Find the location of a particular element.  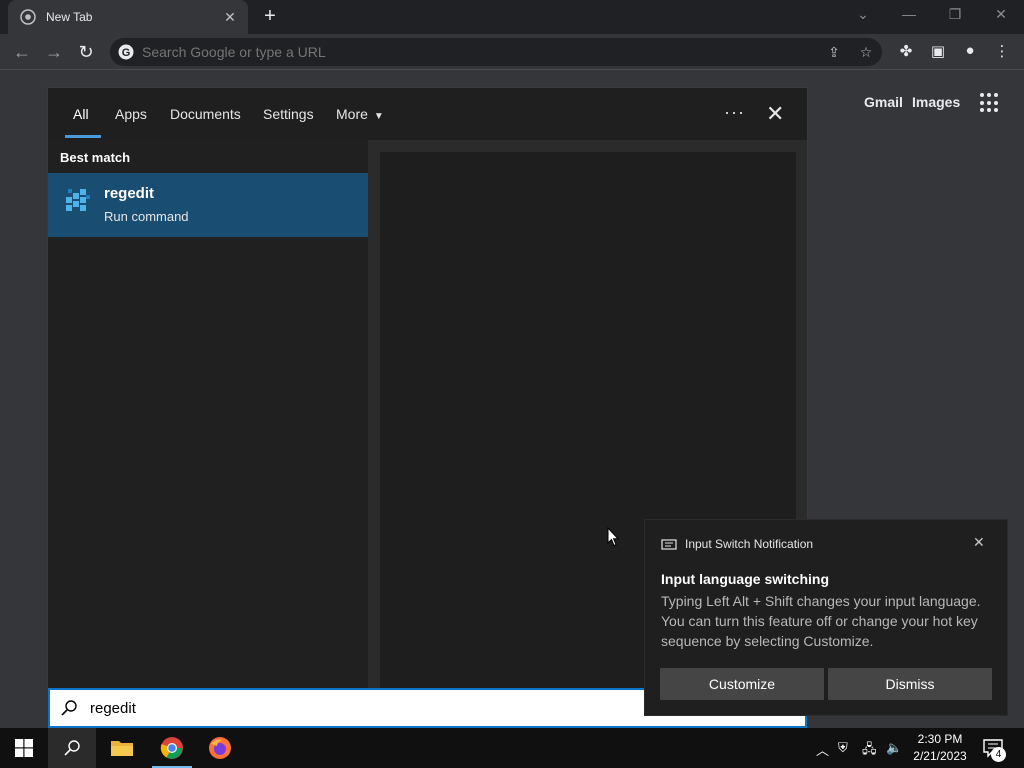

file-explorer-button is located at coordinates (122, 748).